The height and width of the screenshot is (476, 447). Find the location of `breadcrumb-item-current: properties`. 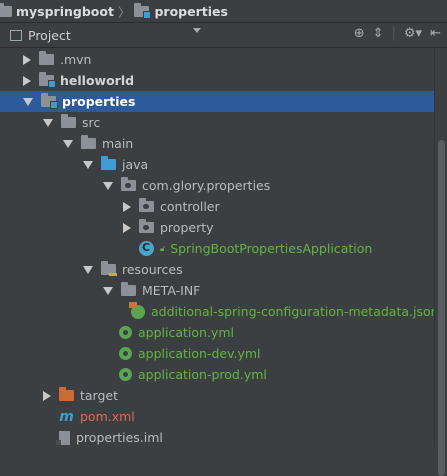

breadcrumb-item-current: properties is located at coordinates (181, 10).